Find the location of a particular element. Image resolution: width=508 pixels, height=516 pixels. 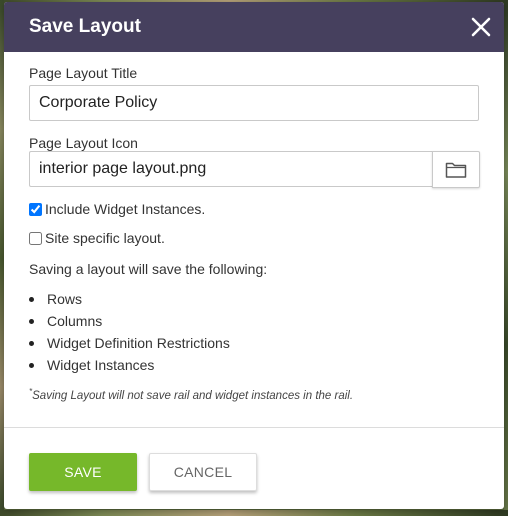

close-button is located at coordinates (481, 27).